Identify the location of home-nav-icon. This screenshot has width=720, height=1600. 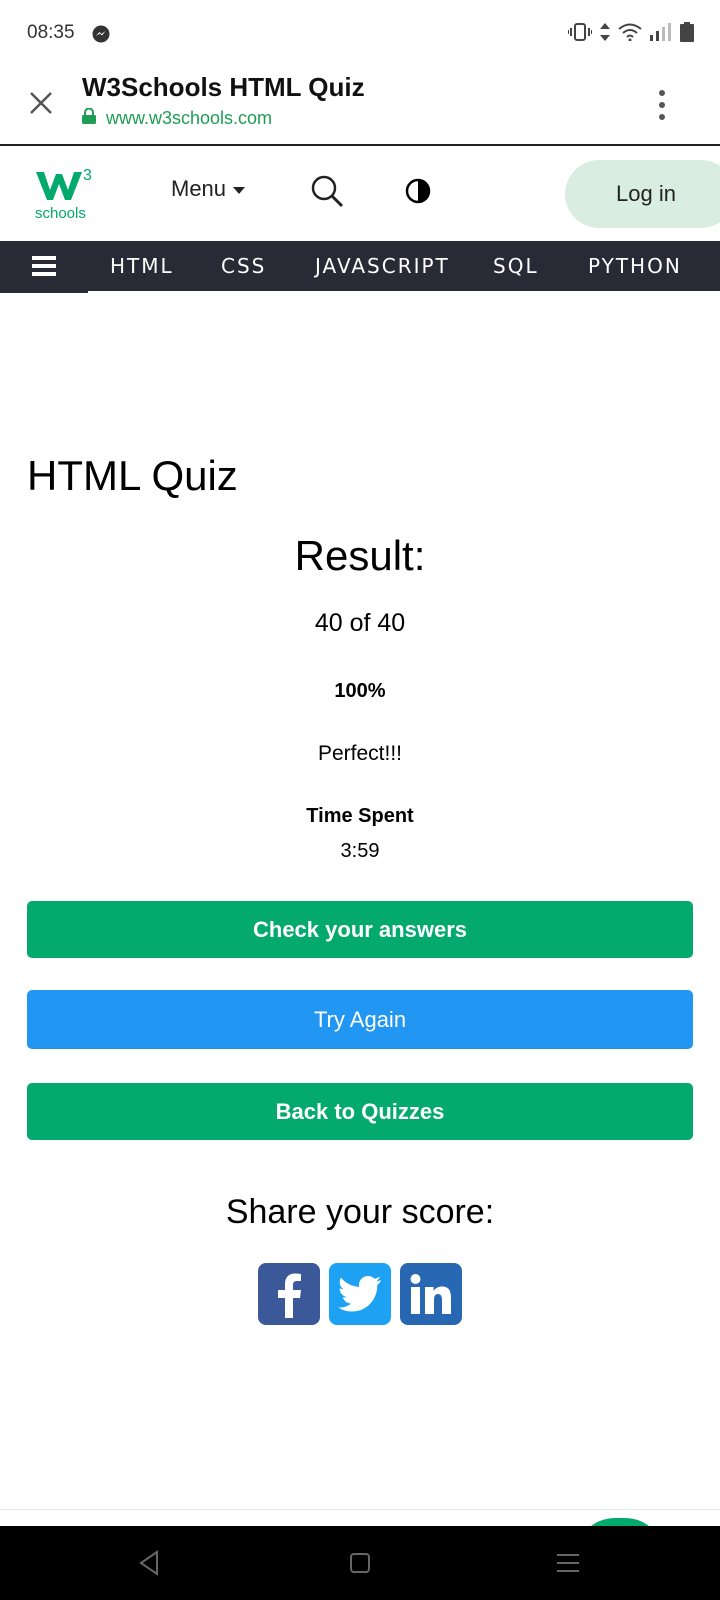
(360, 1563).